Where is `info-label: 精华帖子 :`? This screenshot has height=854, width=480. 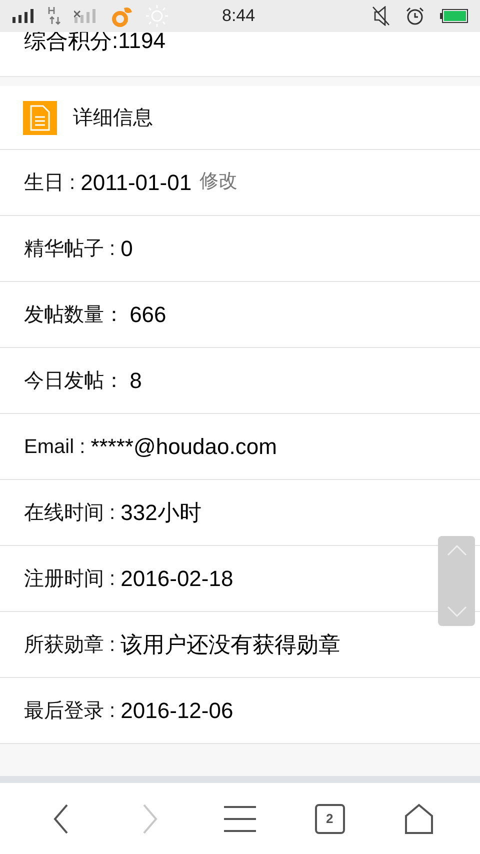
info-label: 精华帖子 : is located at coordinates (70, 249).